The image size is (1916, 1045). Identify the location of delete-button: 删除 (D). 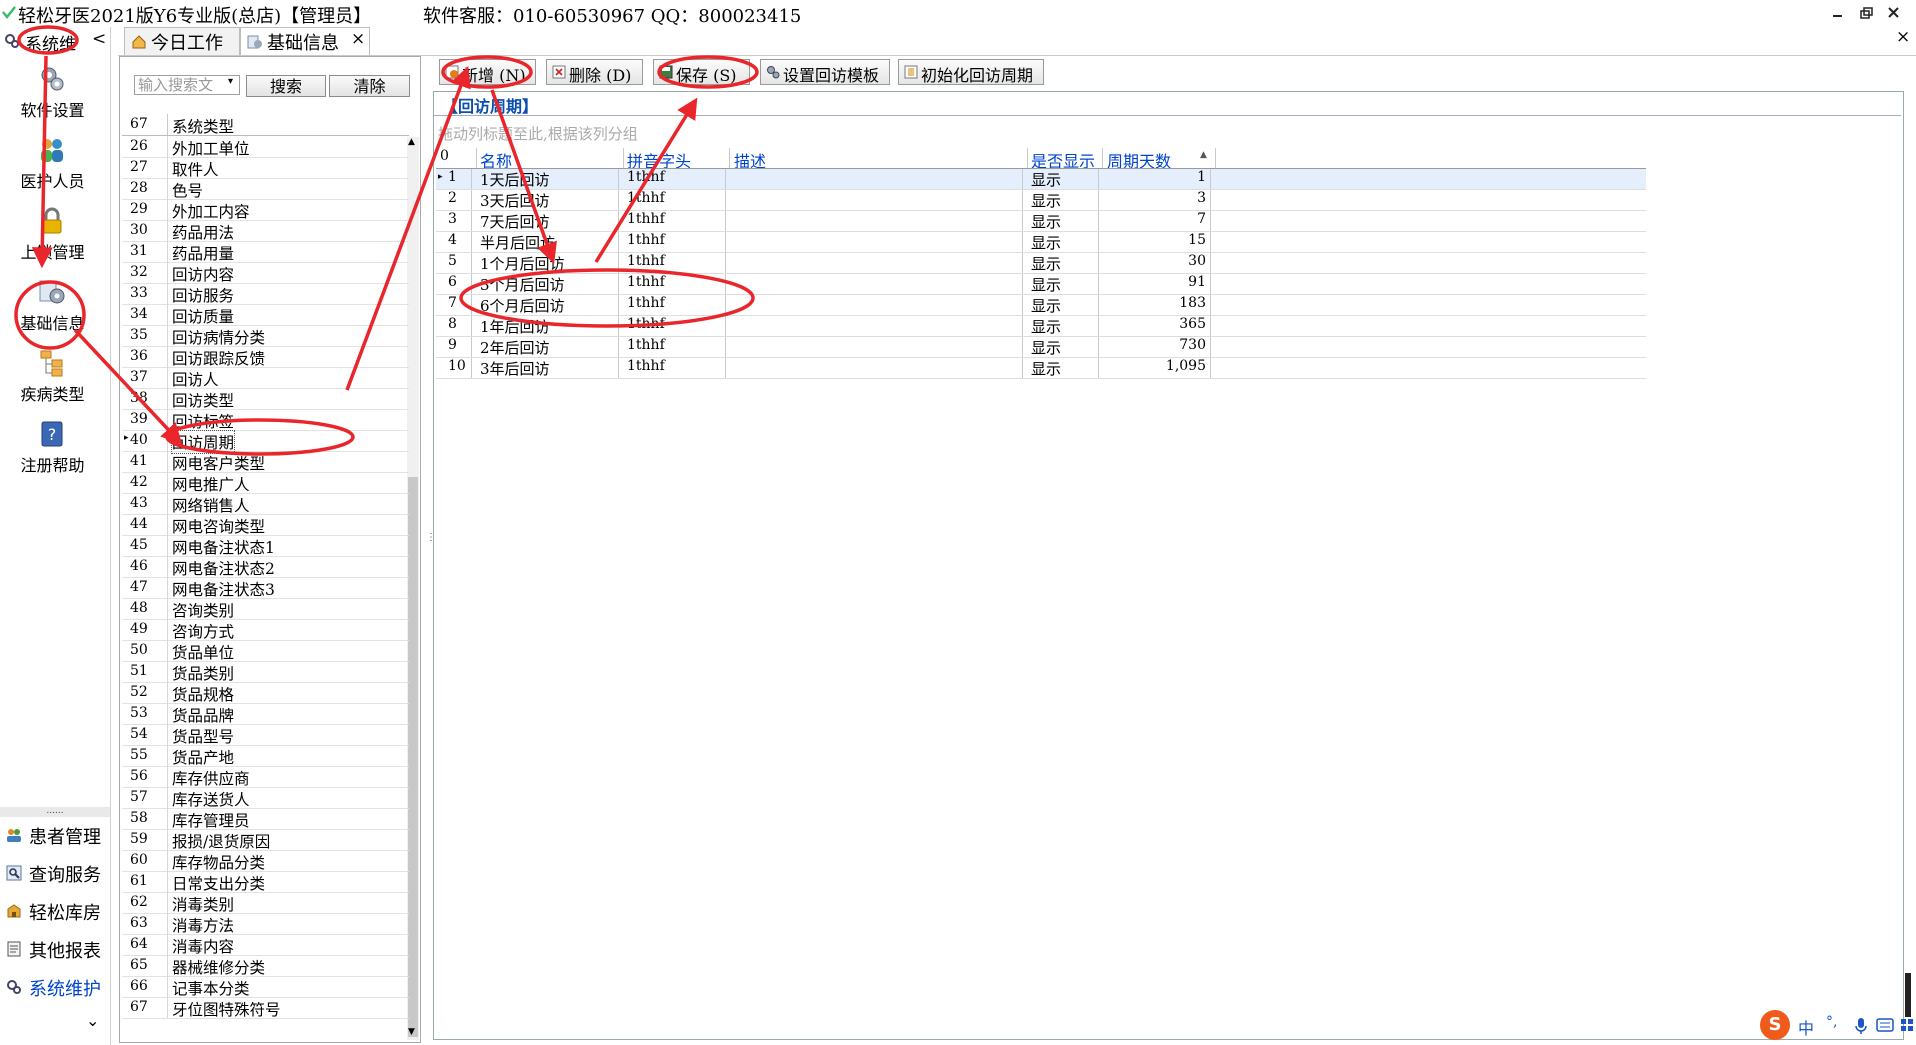
(594, 72).